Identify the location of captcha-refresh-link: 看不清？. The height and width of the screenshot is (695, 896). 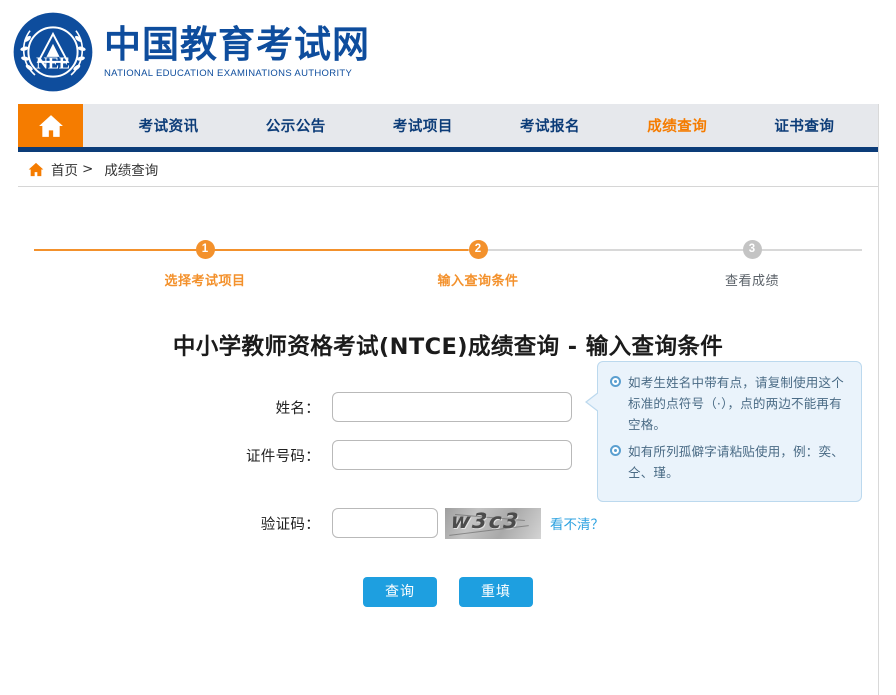
(577, 523).